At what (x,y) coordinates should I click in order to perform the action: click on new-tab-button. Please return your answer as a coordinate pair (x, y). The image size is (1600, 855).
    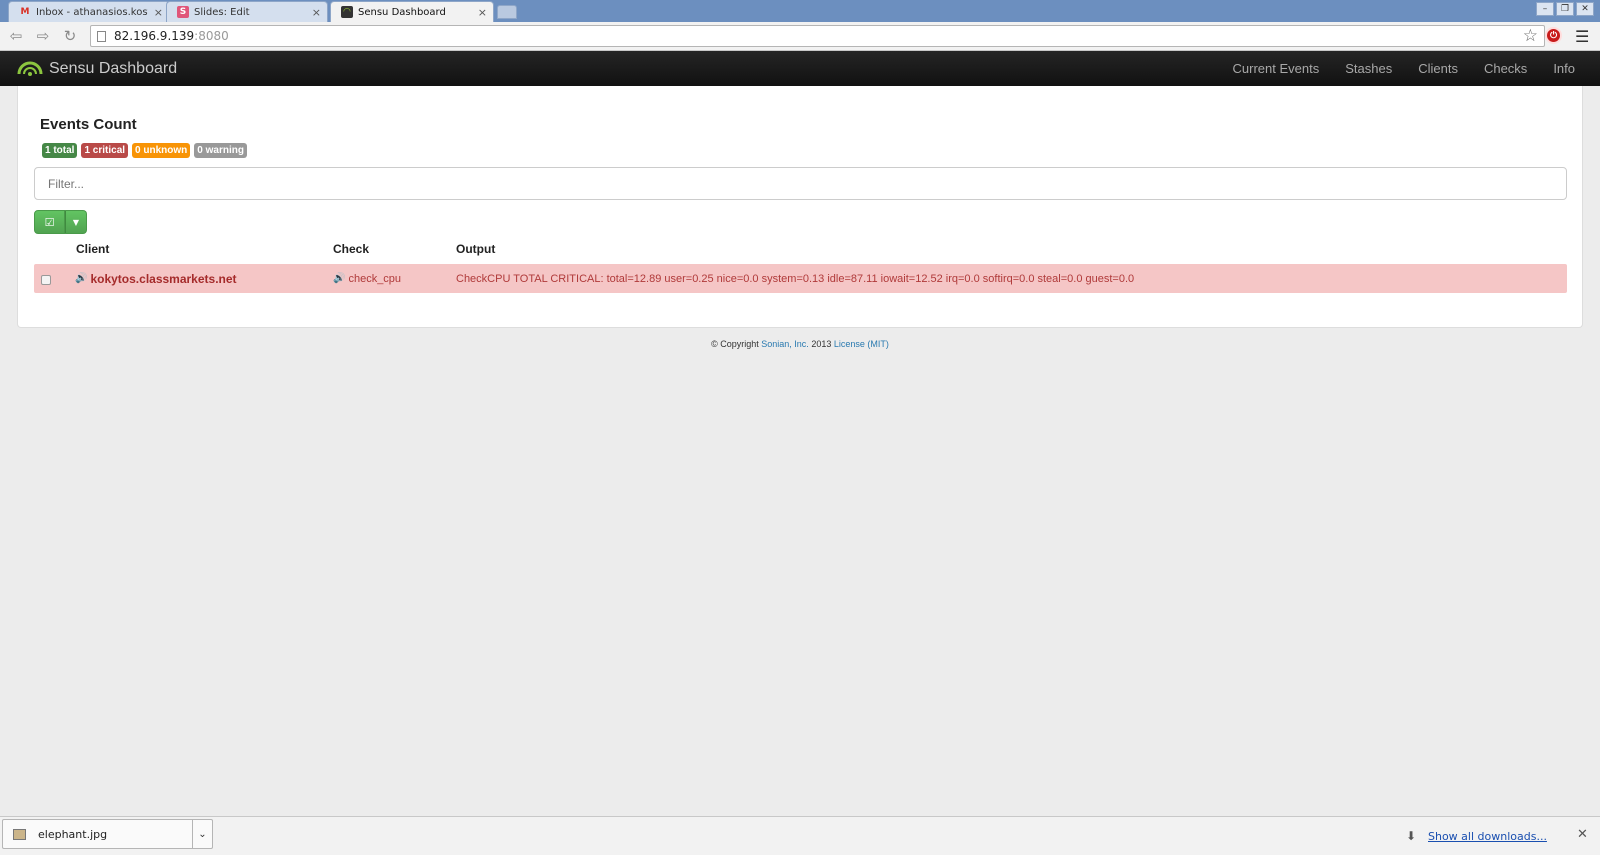
    Looking at the image, I should click on (507, 12).